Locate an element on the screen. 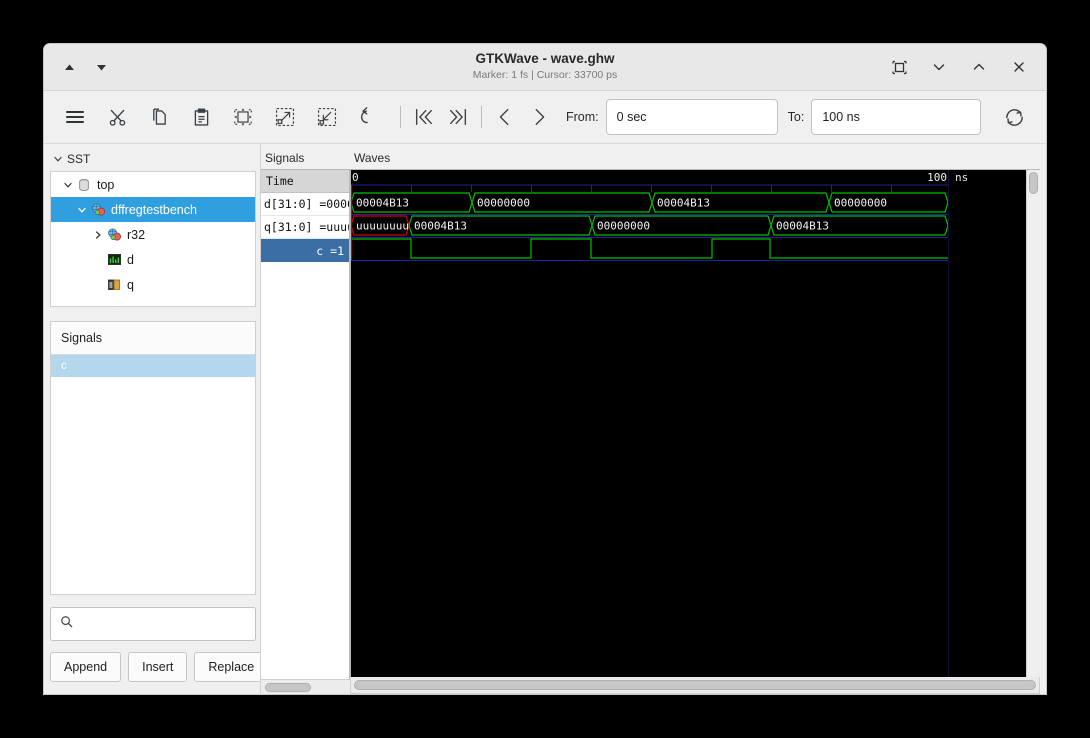 The image size is (1090, 738). undo-icon is located at coordinates (369, 117).